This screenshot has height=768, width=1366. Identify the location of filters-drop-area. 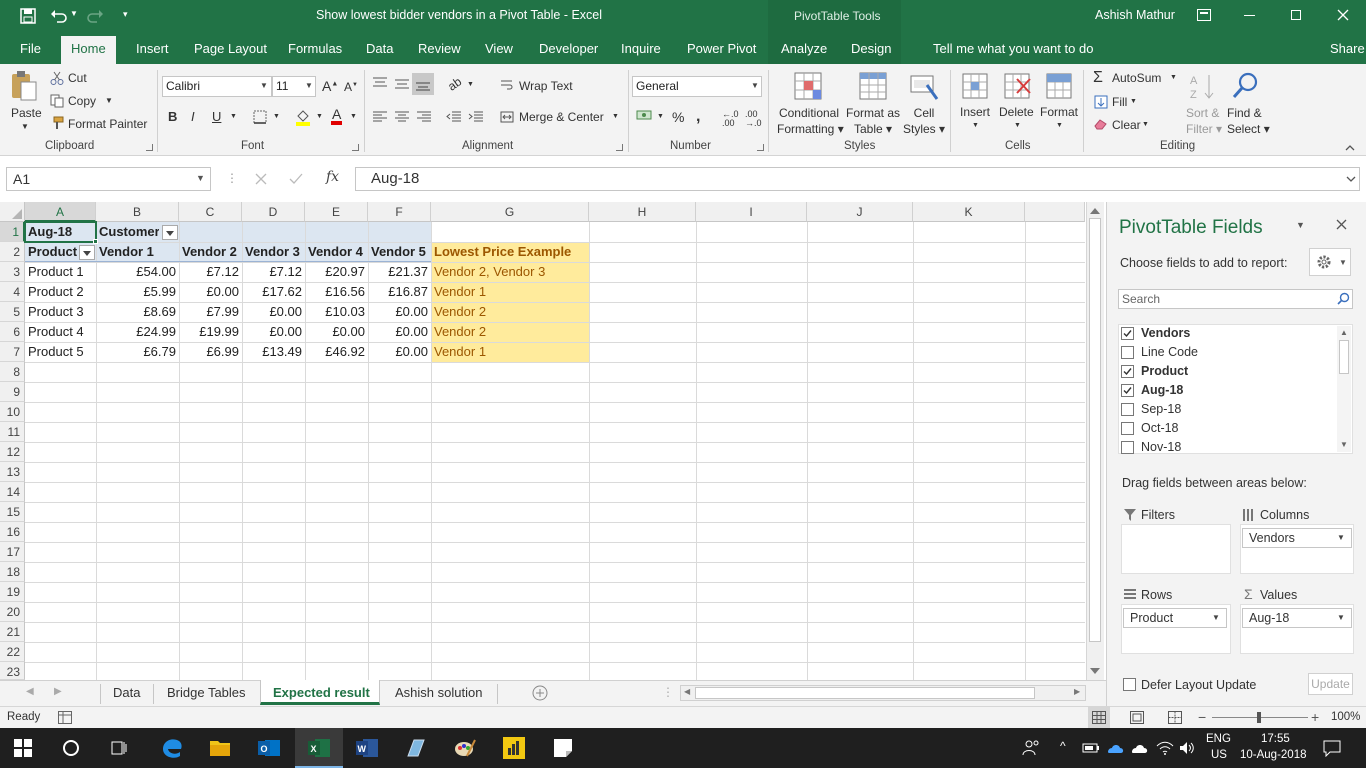
(1176, 549).